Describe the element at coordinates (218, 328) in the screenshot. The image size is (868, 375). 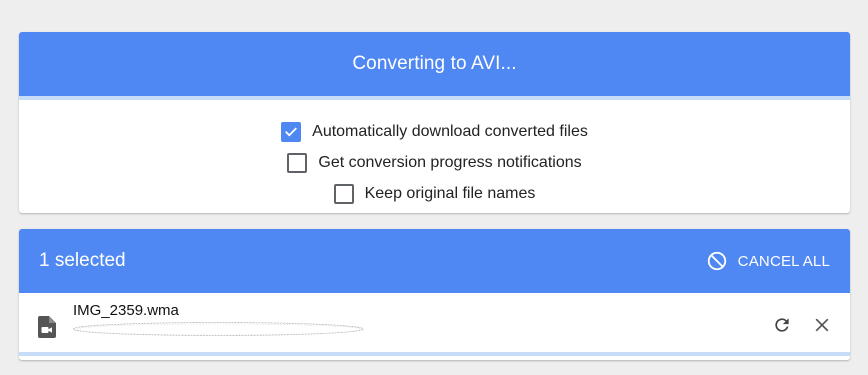
I see `conversion-status-scribble` at that location.